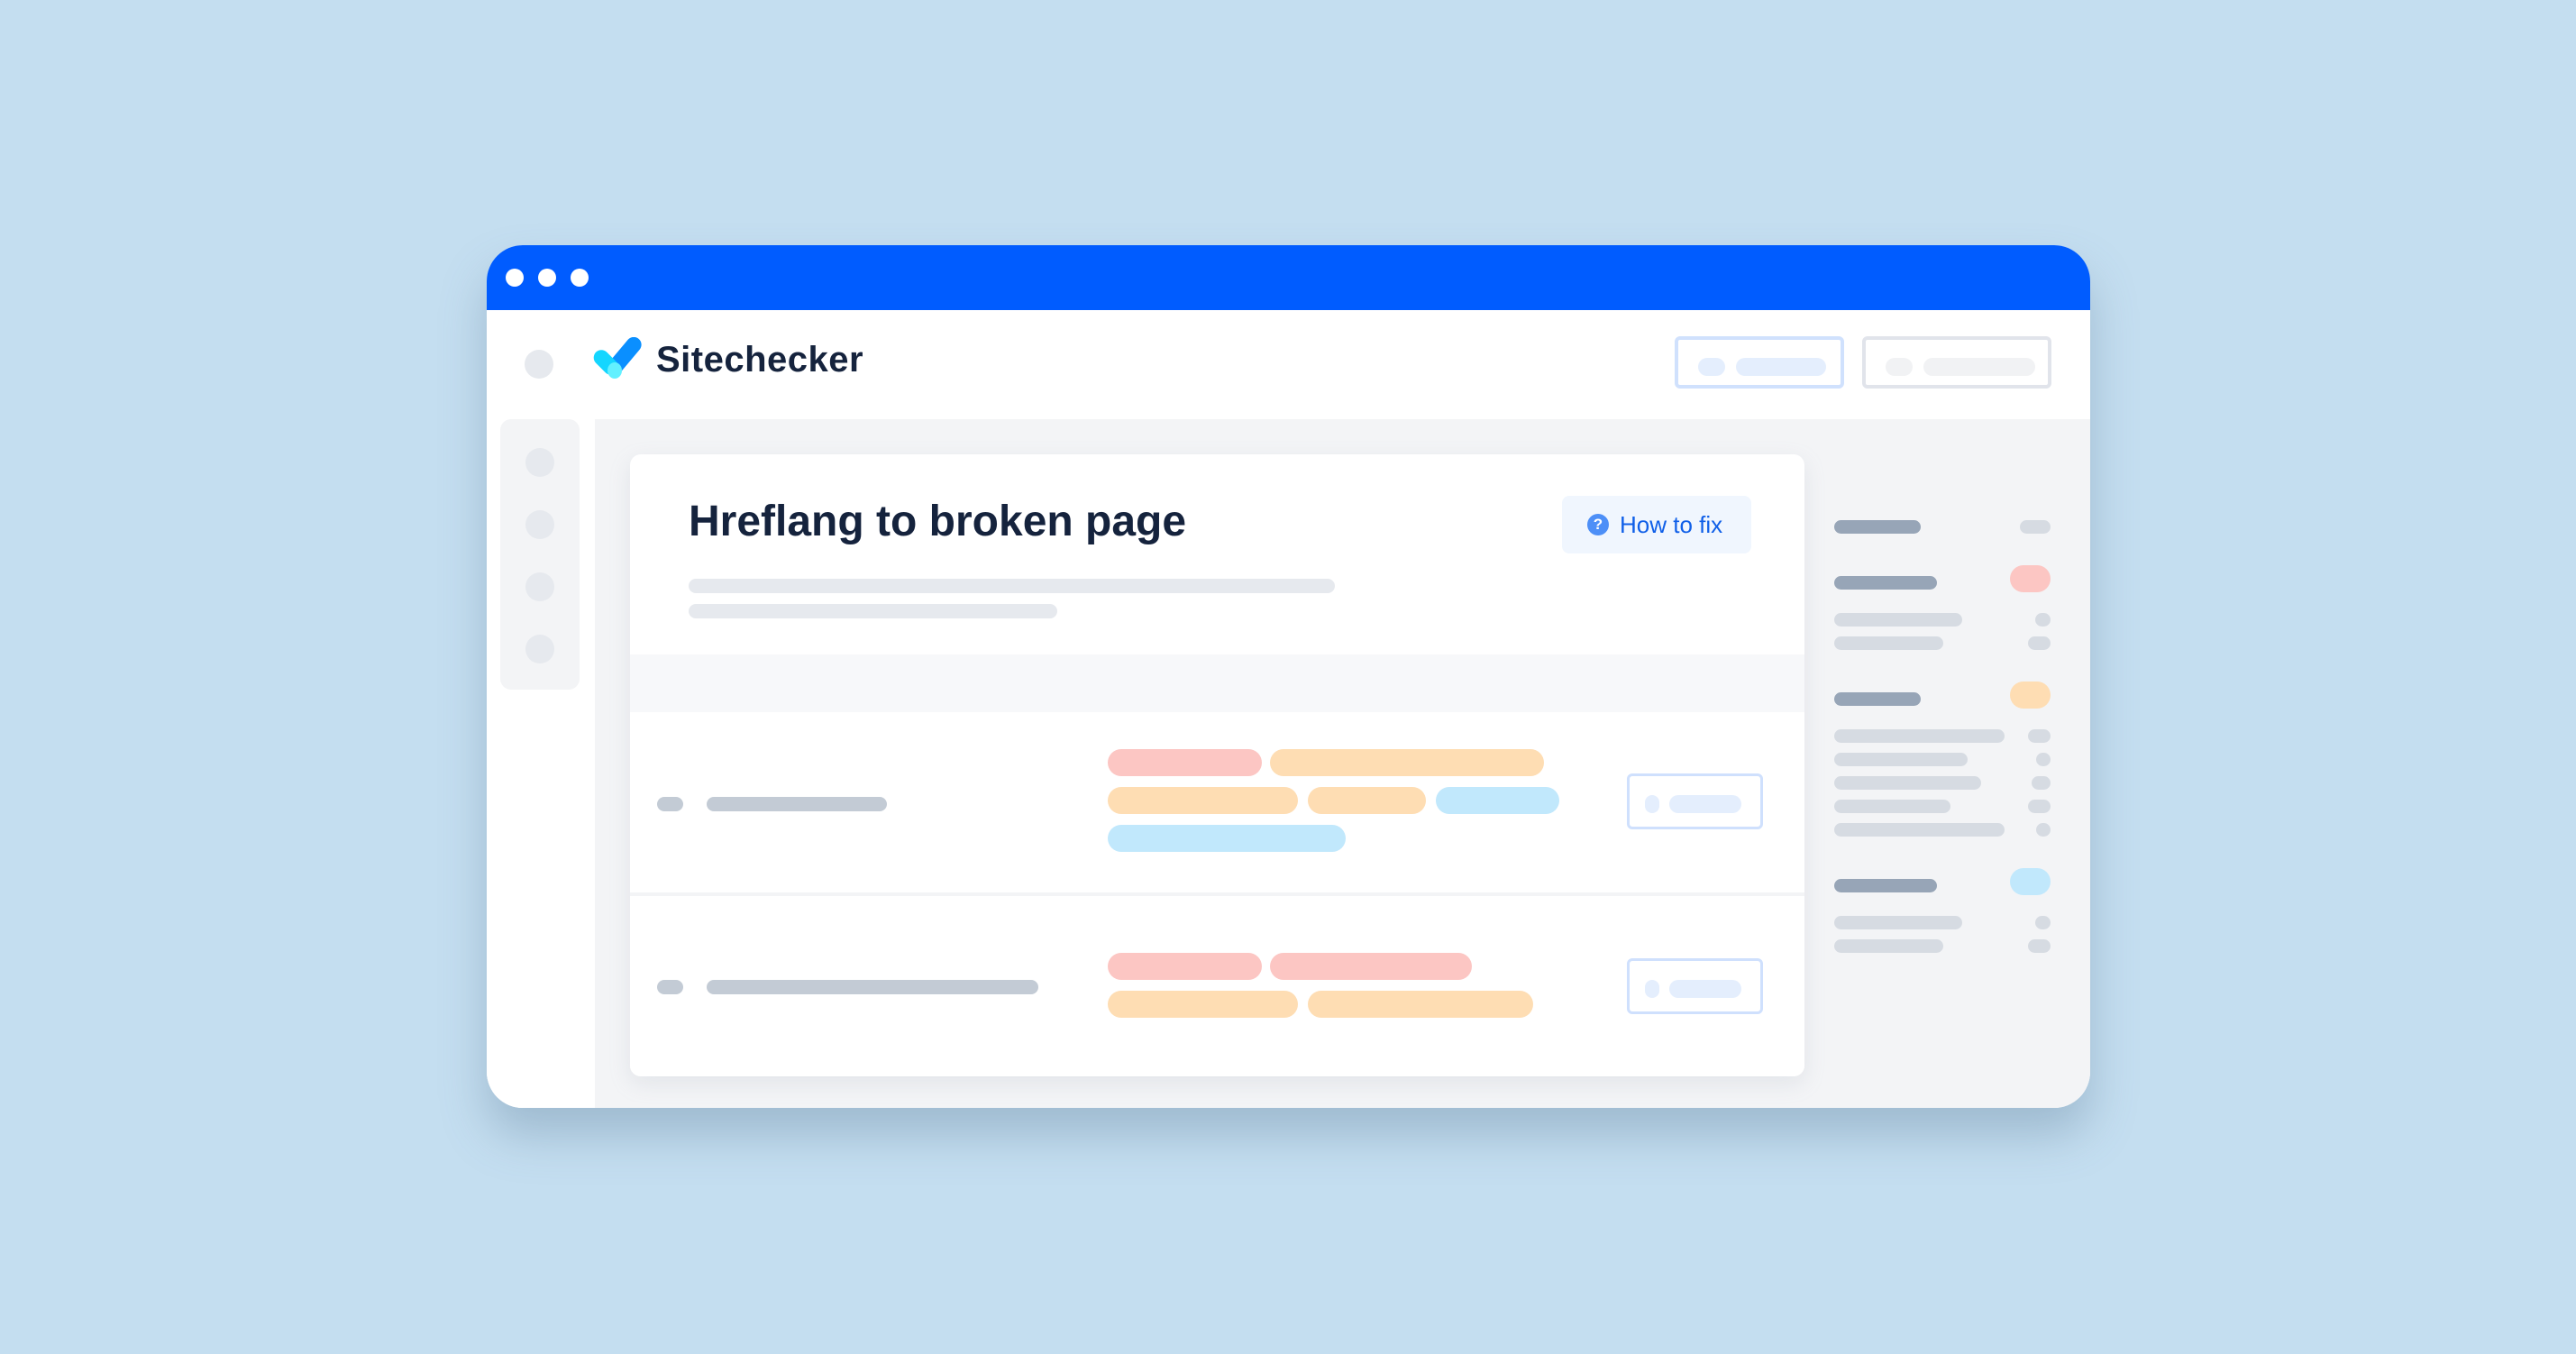  Describe the element at coordinates (540, 554) in the screenshot. I see `sidebar-nav` at that location.